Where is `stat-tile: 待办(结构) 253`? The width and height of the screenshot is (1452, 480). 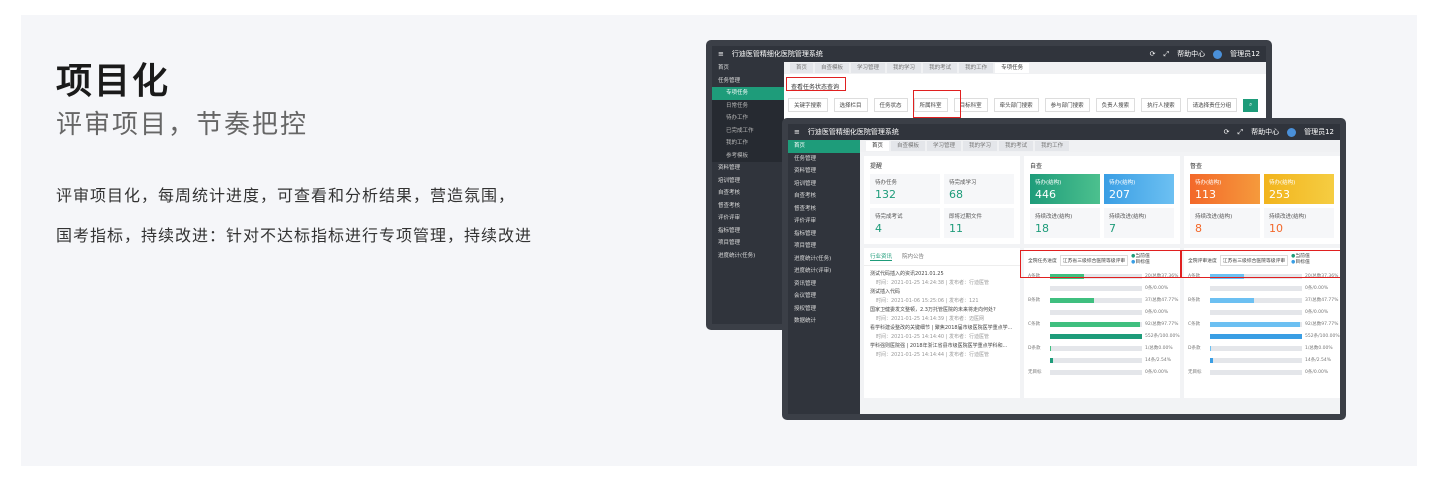
stat-tile: 待办(结构) 253 is located at coordinates (1299, 189).